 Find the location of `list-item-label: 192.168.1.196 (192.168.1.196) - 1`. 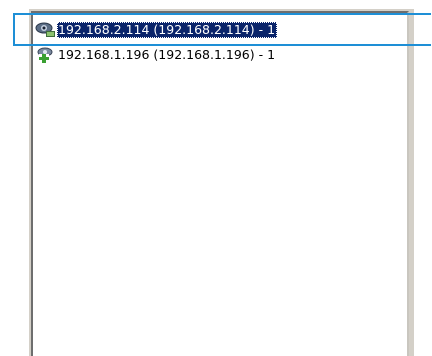

list-item-label: 192.168.1.196 (192.168.1.196) - 1 is located at coordinates (167, 54).